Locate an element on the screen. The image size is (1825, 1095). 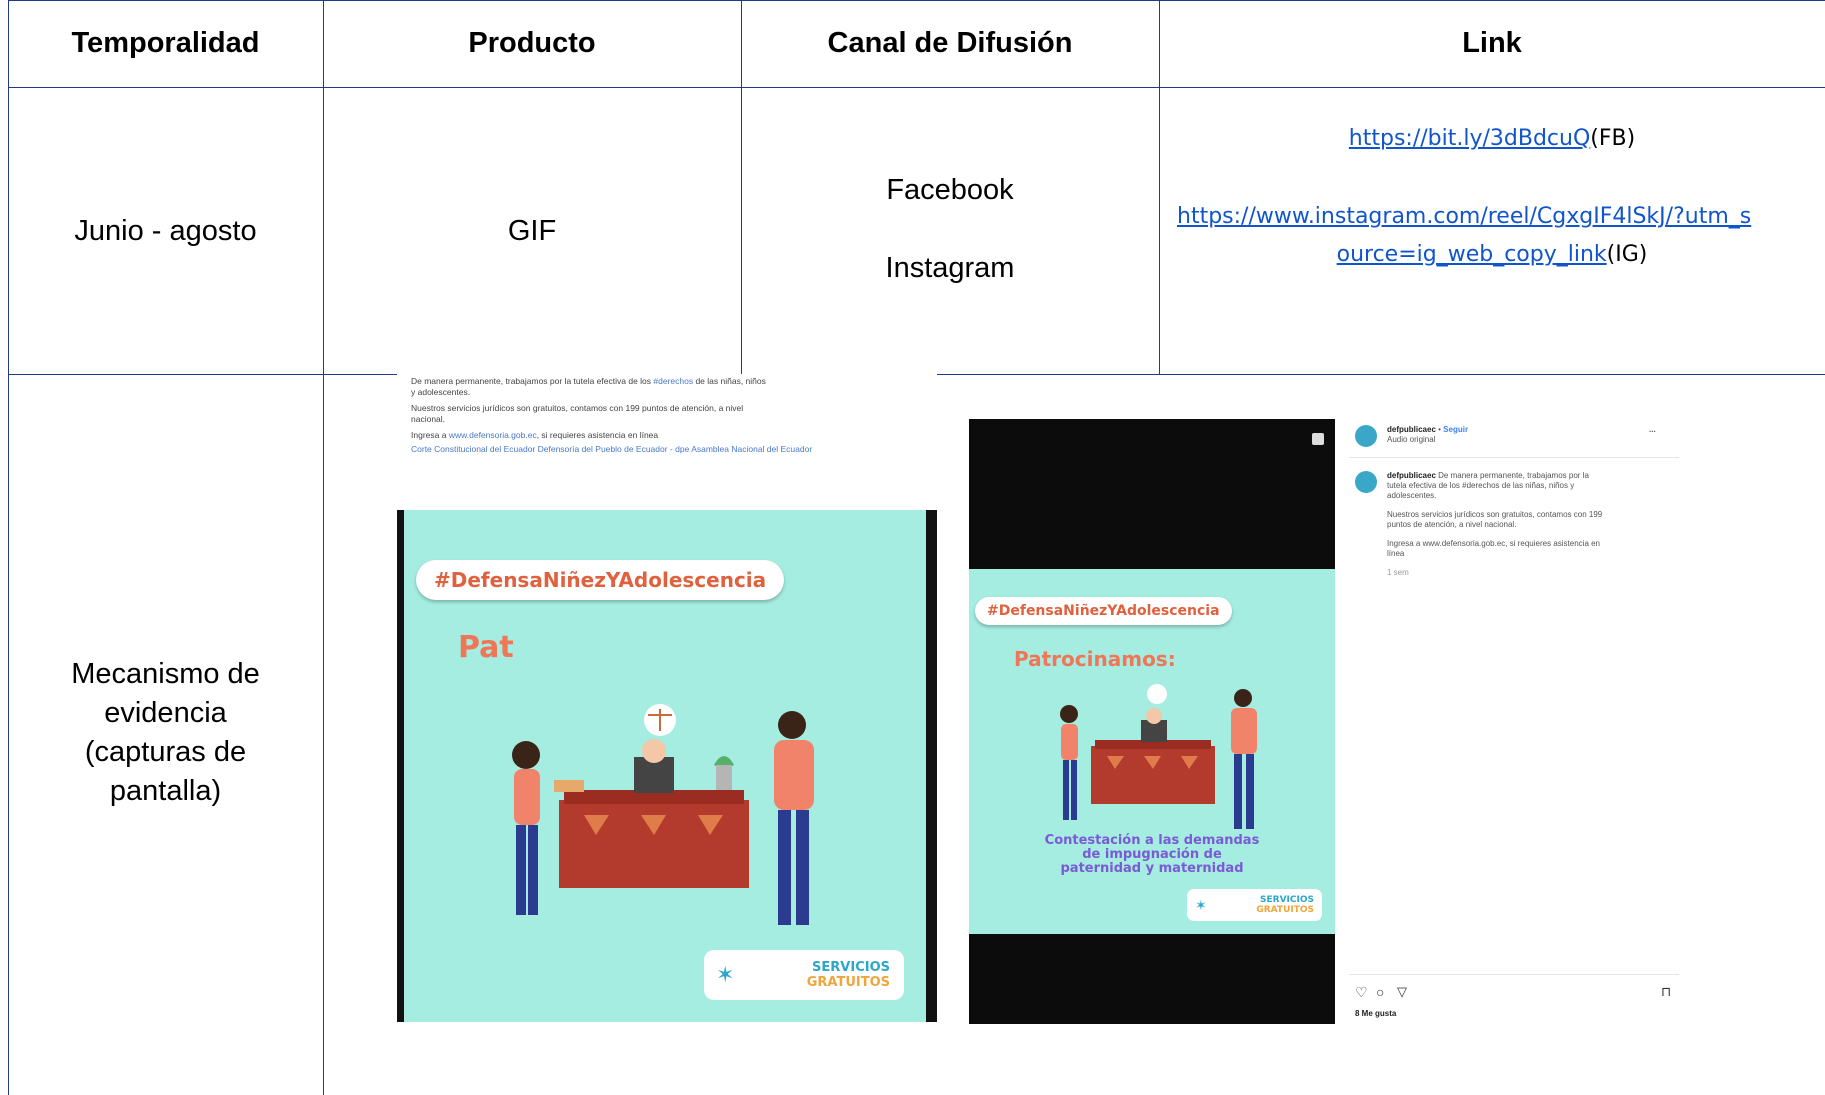
ig-comment-time: 1 sem is located at coordinates (1398, 572).